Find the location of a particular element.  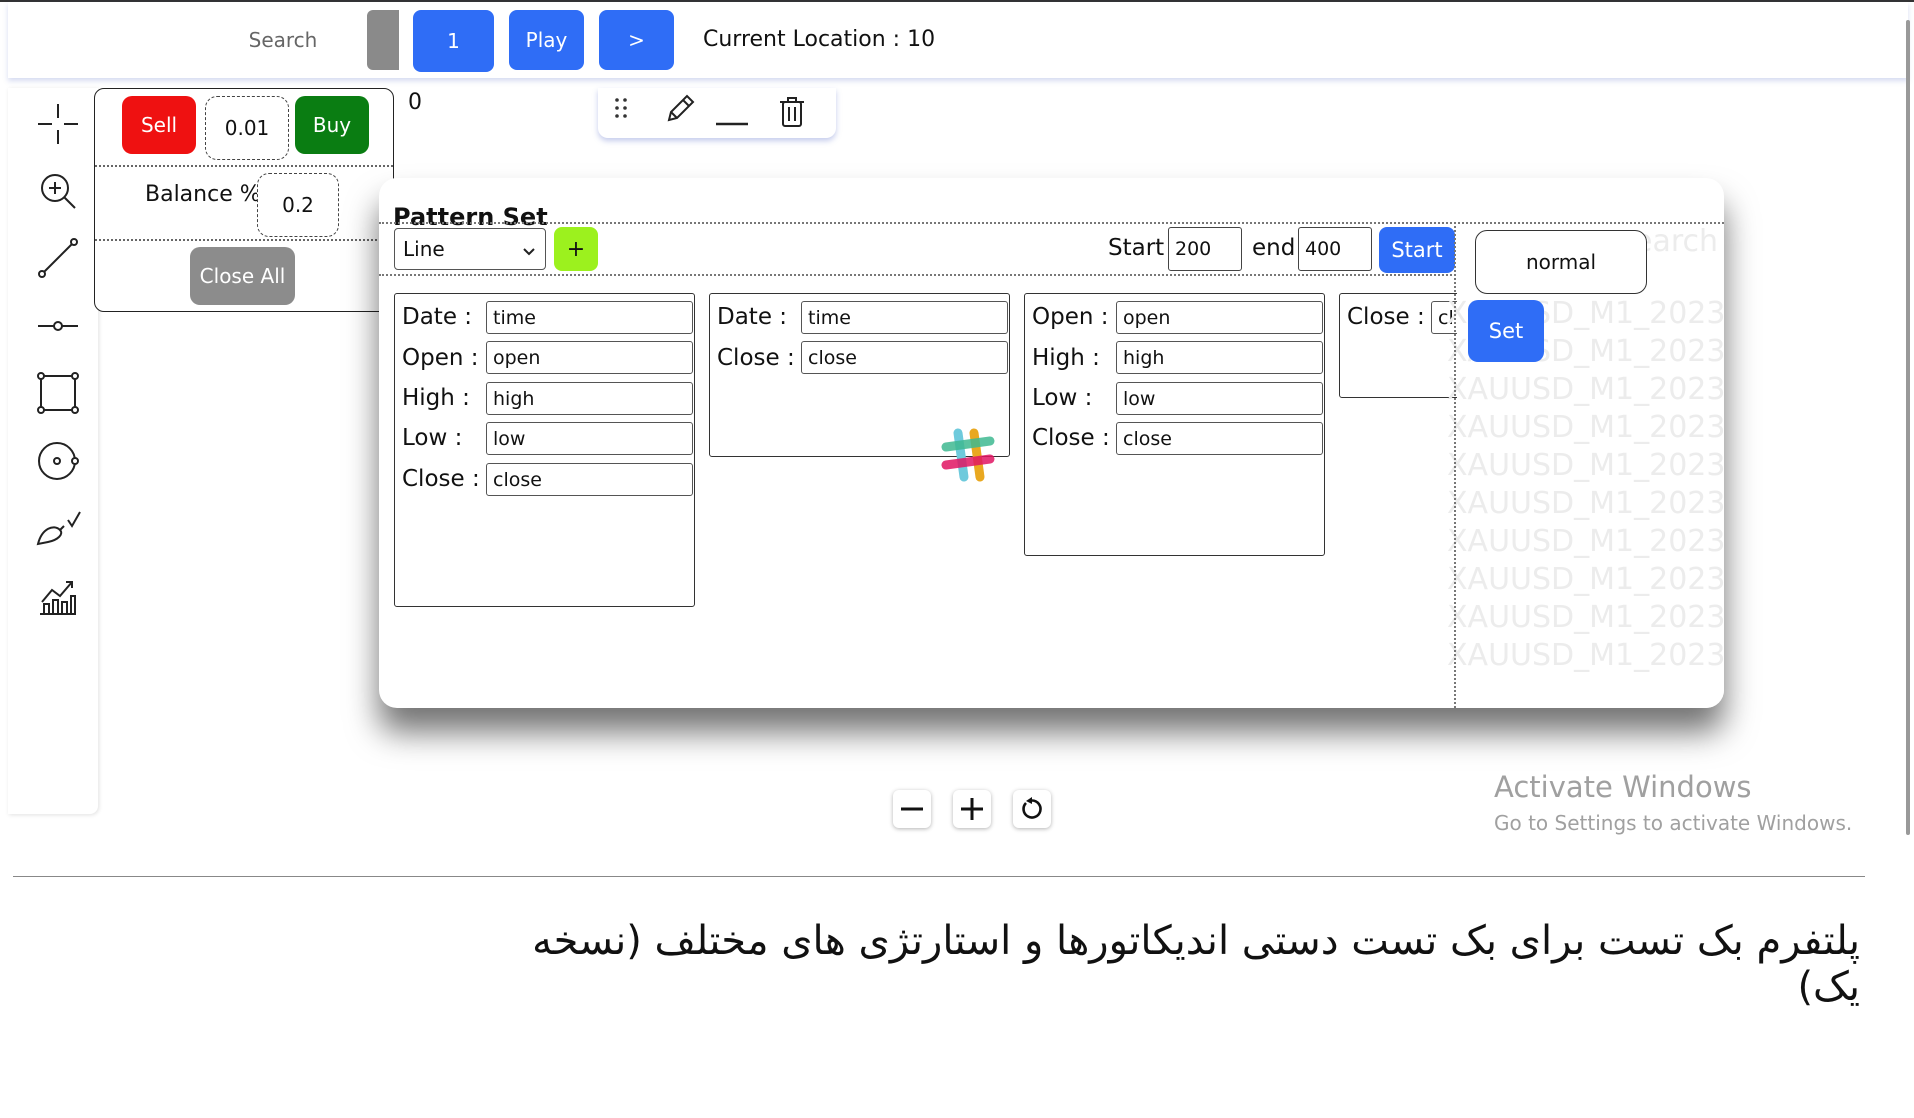

file-item: XAUUSD_M1_202309 is located at coordinates (1585, 579).